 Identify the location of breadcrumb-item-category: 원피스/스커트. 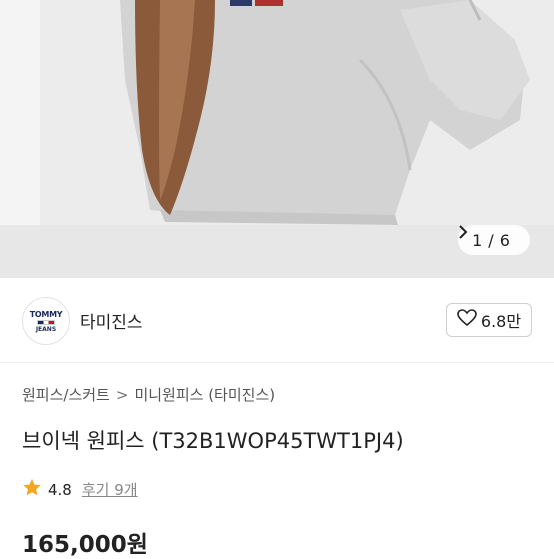
(66, 394).